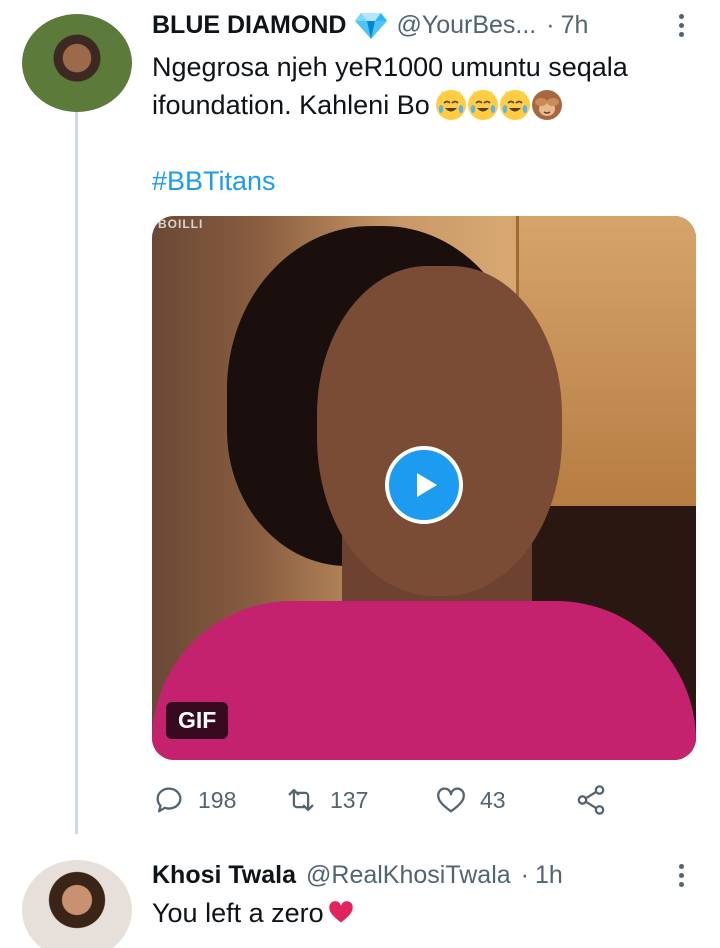 The width and height of the screenshot is (720, 948). What do you see at coordinates (77, 904) in the screenshot?
I see `reply-avatar` at bounding box center [77, 904].